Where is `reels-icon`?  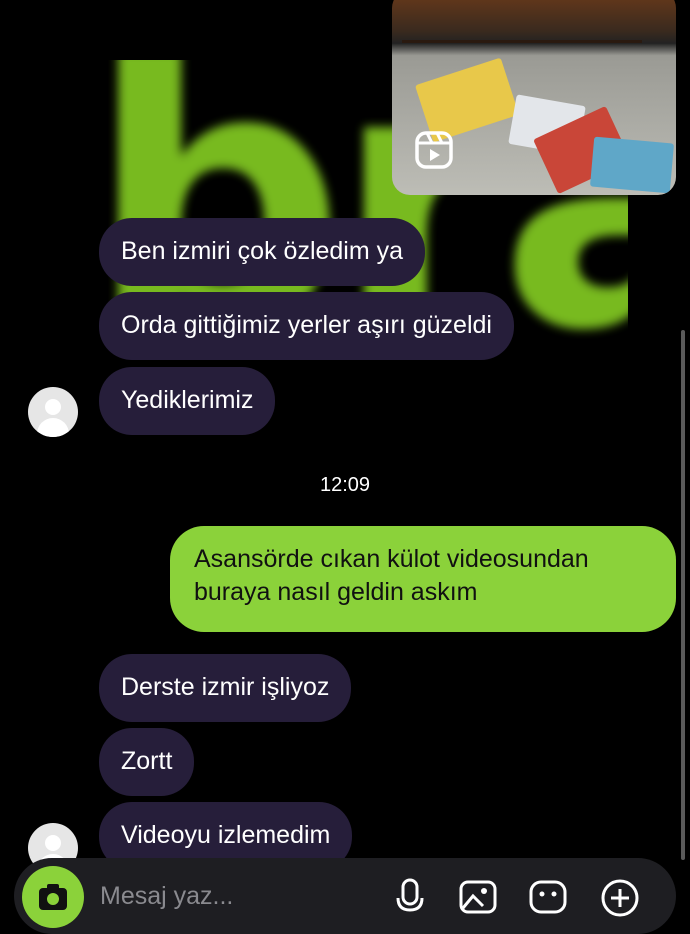
reels-icon is located at coordinates (434, 150).